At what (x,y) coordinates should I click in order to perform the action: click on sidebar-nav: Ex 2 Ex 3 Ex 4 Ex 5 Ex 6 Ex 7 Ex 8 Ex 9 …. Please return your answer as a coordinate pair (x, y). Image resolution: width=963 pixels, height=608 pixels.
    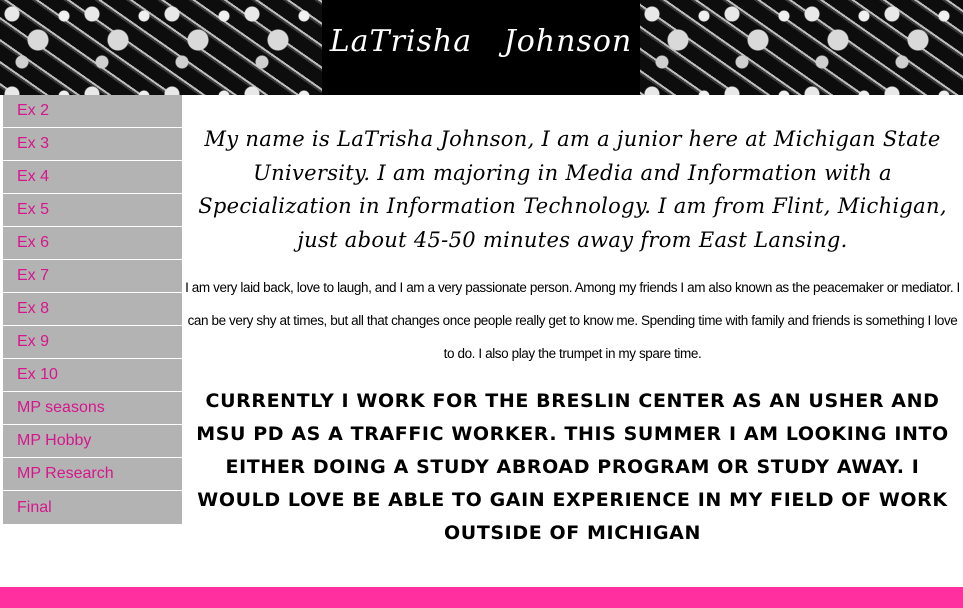
    Looking at the image, I should click on (91, 310).